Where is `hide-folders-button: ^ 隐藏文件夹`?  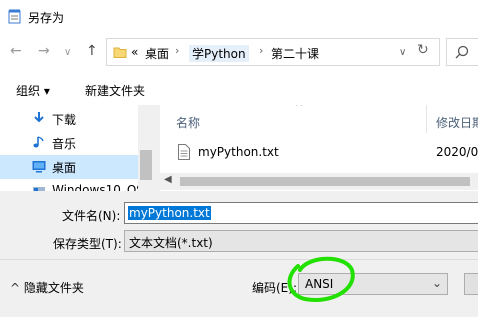 hide-folders-button: ^ 隐藏文件夹 is located at coordinates (47, 287).